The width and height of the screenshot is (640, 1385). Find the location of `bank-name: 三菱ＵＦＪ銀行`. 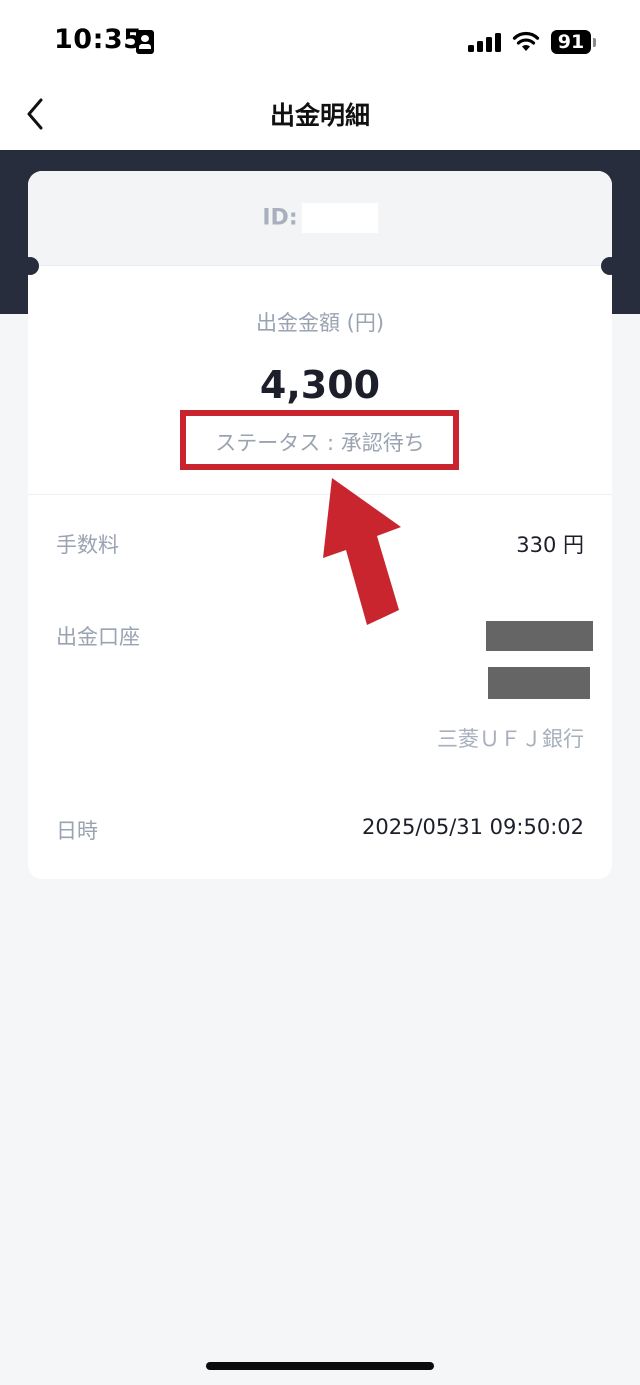

bank-name: 三菱ＵＦＪ銀行 is located at coordinates (510, 739).